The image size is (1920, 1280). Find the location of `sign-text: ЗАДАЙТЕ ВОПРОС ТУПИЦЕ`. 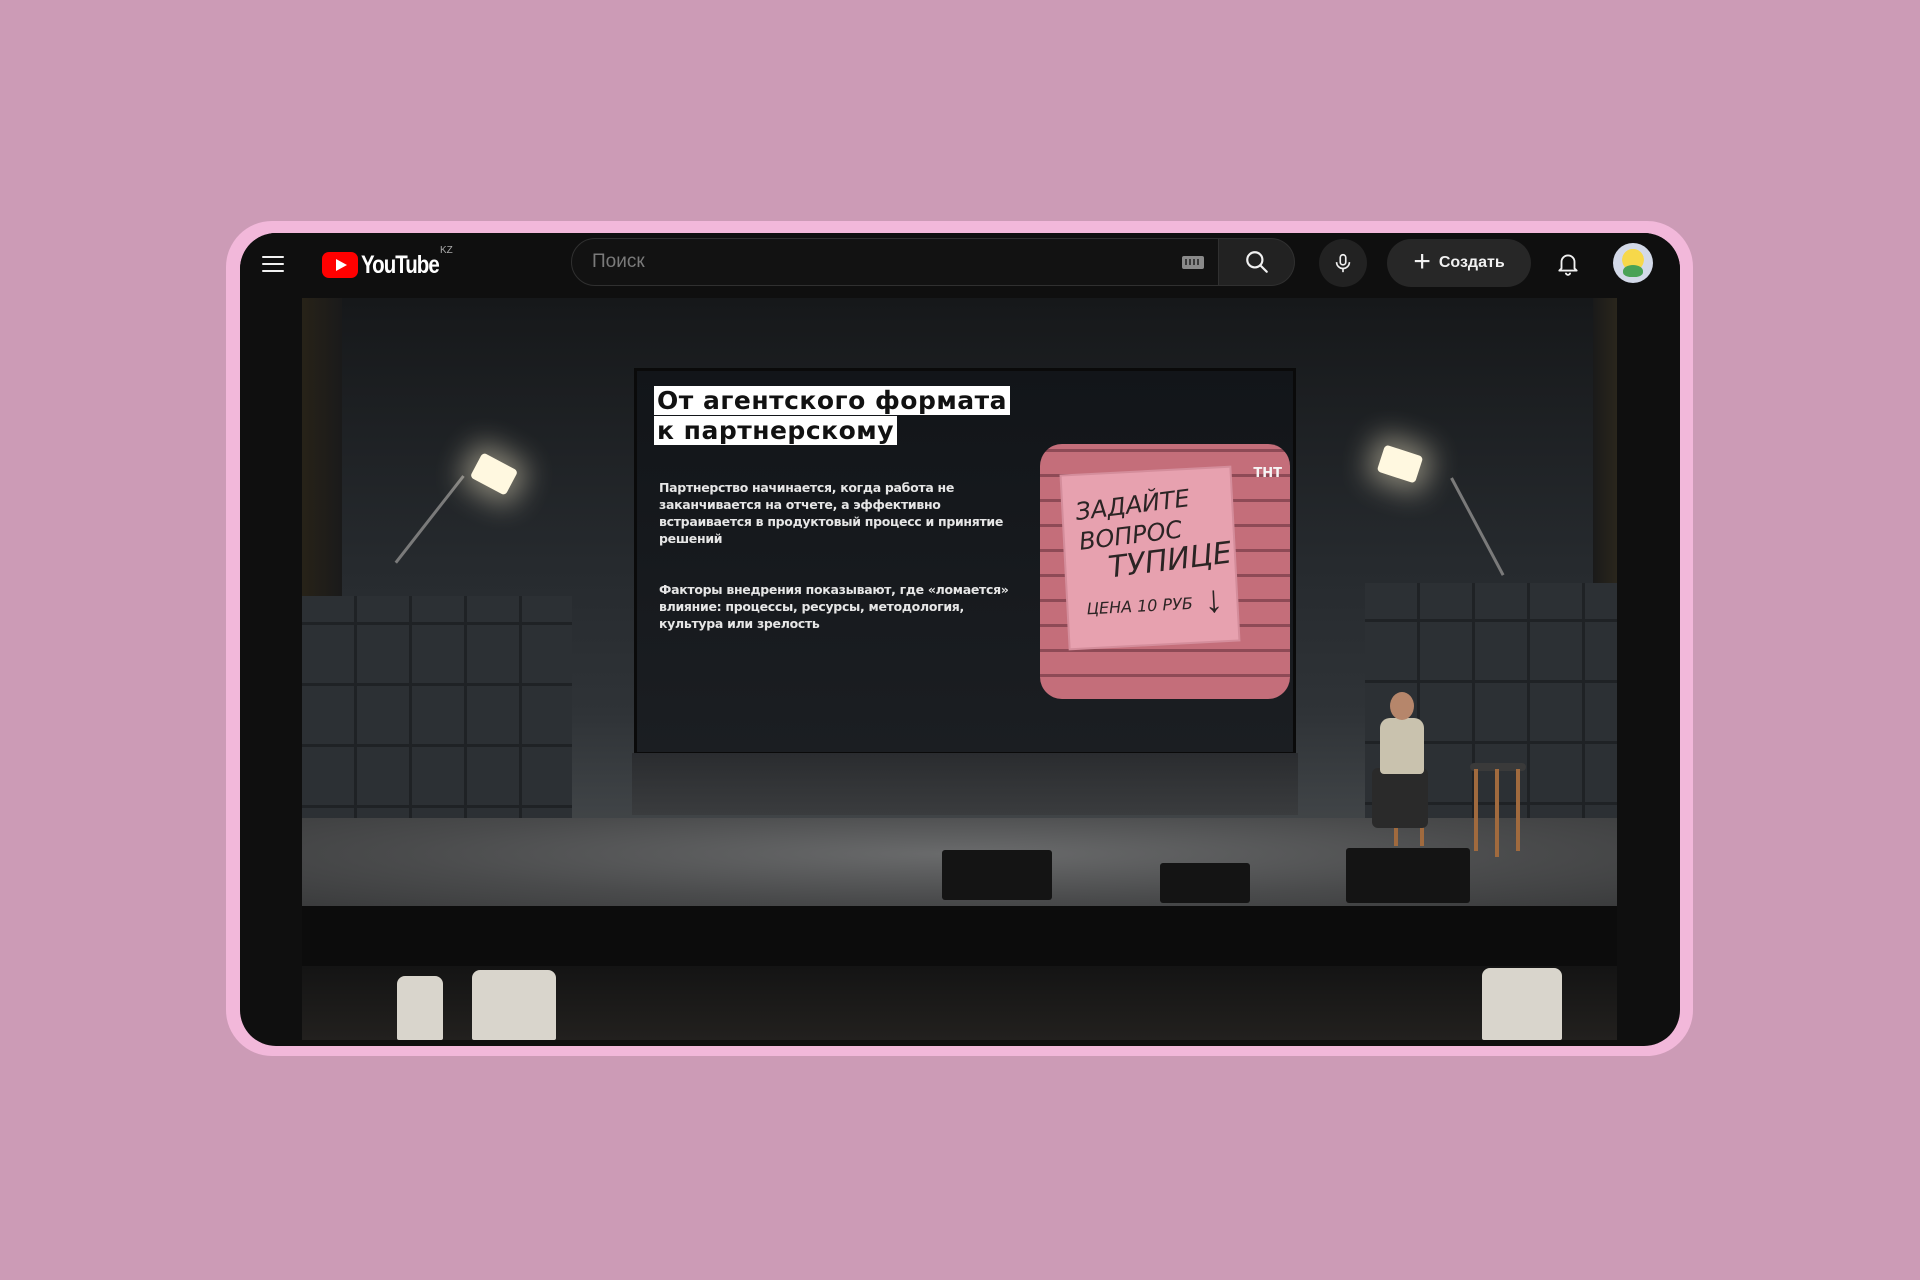

sign-text: ЗАДАЙТЕ ВОПРОС ТУПИЦЕ is located at coordinates (1154, 533).